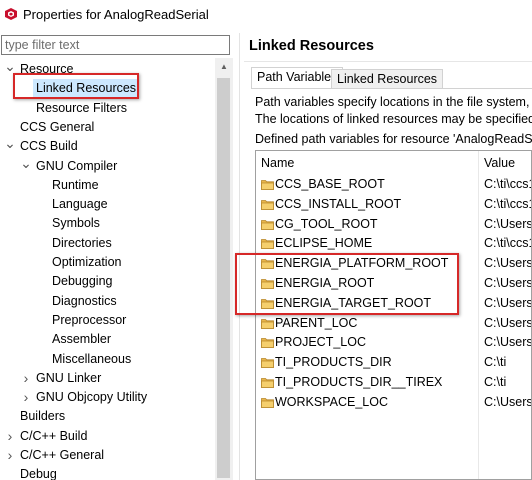 Image resolution: width=532 pixels, height=480 pixels. What do you see at coordinates (331, 401) in the screenshot?
I see `variable-name: WORKSPACE_LOC` at bounding box center [331, 401].